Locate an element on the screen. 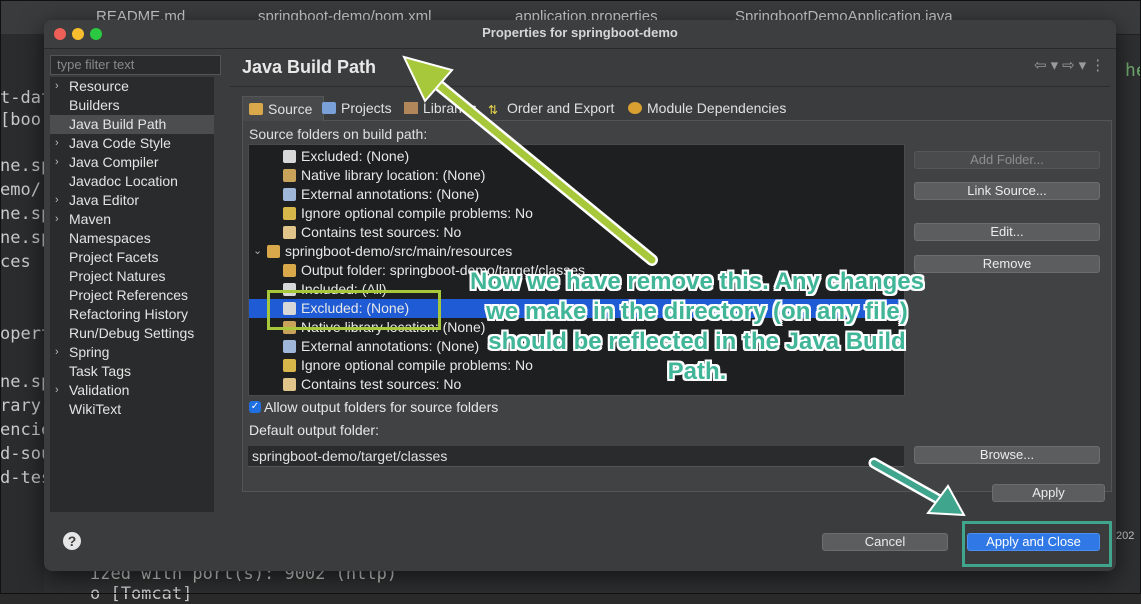 Image resolution: width=1141 pixels, height=604 pixels. arrow-to-apply-close is located at coordinates (909, 483).